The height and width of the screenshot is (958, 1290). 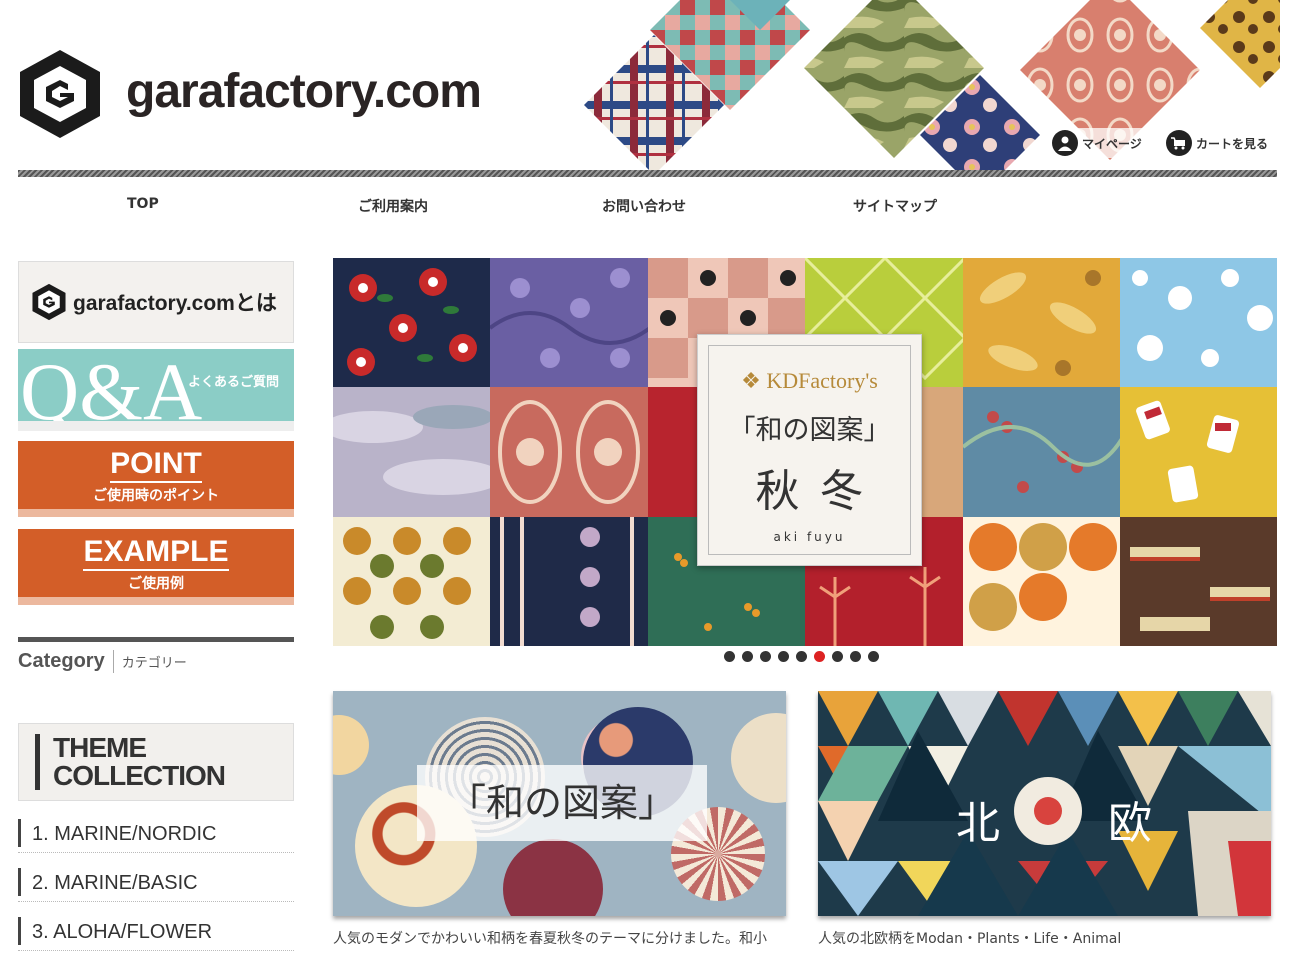 What do you see at coordinates (1112, 143) in the screenshot?
I see `my-page-label: マイページ` at bounding box center [1112, 143].